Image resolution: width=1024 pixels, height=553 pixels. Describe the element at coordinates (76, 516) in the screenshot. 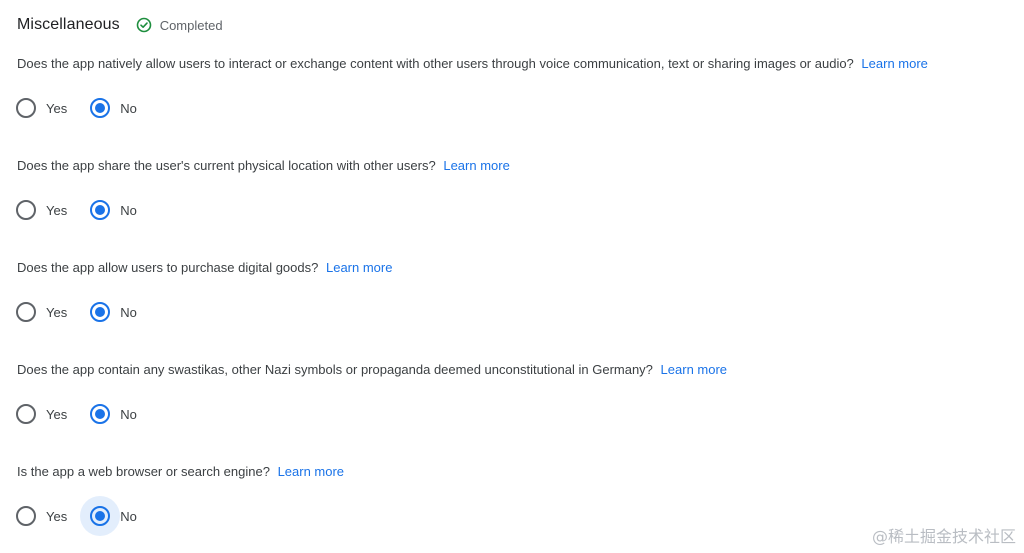

I see `question-5-options: Yes No` at that location.